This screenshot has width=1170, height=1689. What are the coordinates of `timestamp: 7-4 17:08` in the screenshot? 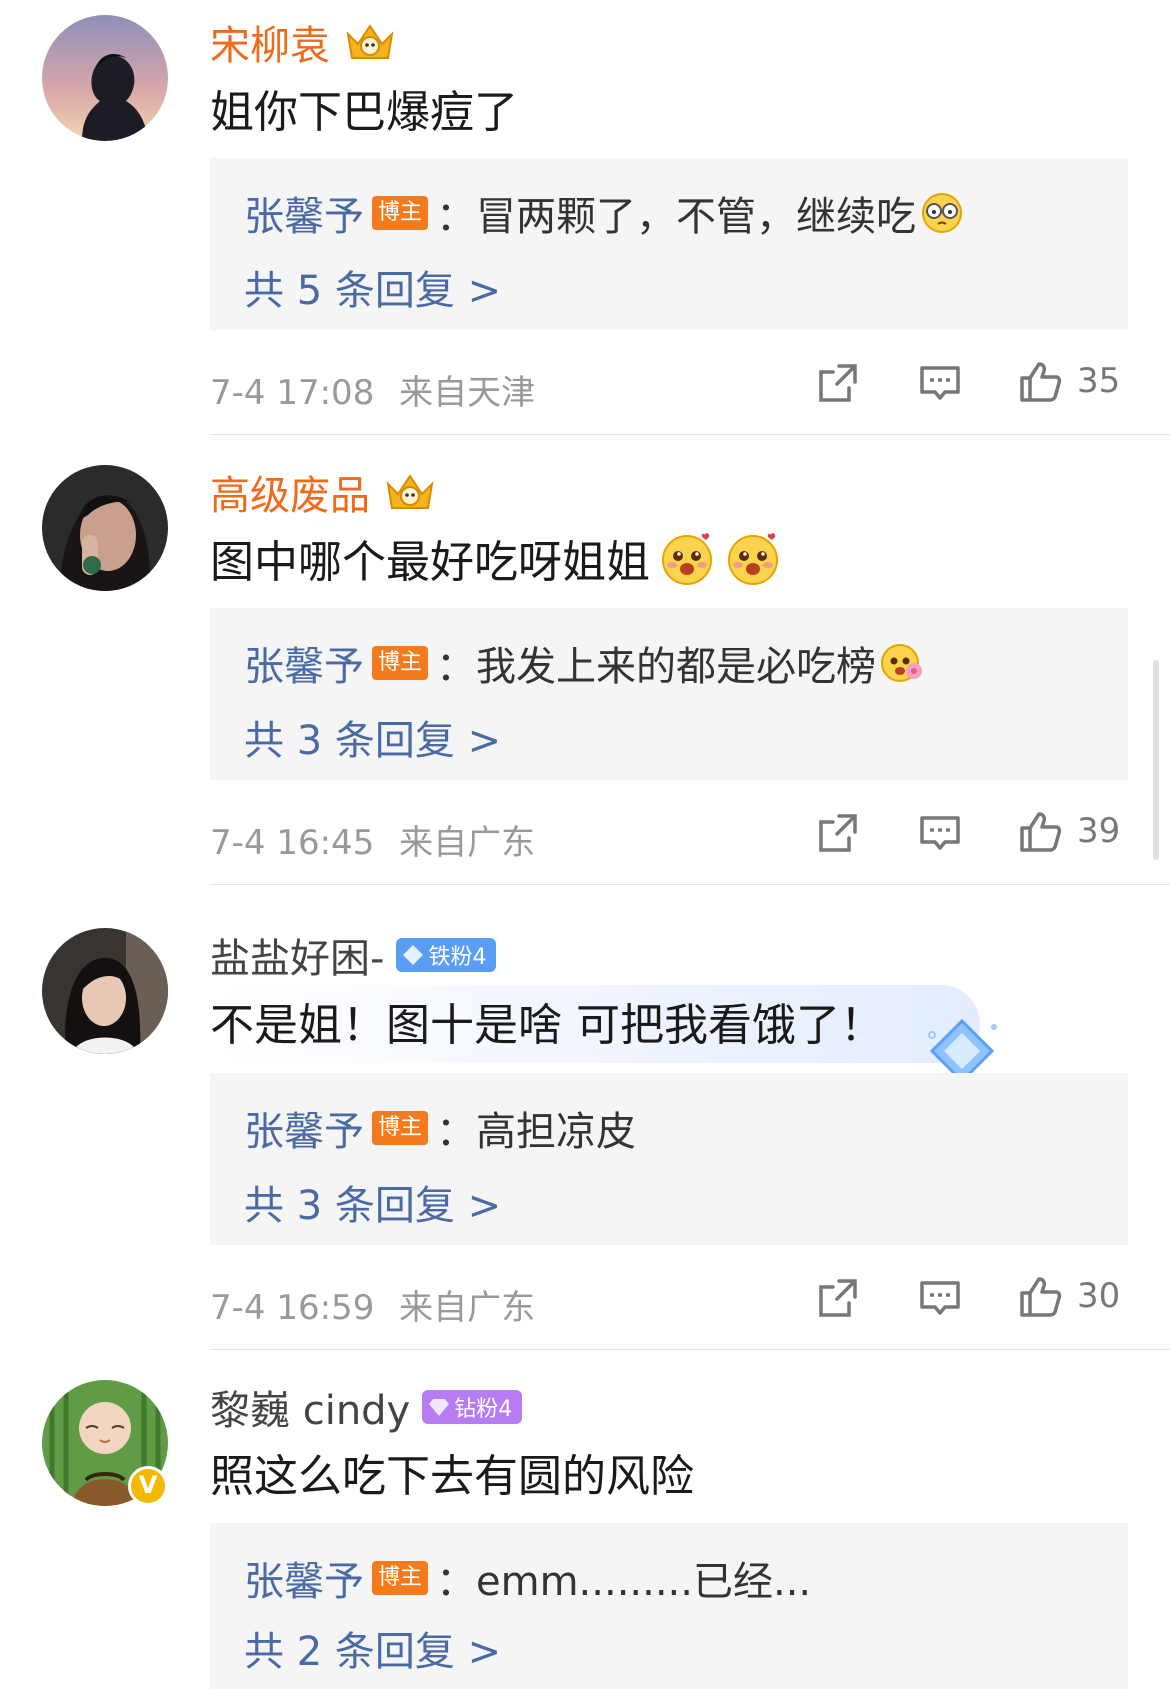 It's located at (292, 393).